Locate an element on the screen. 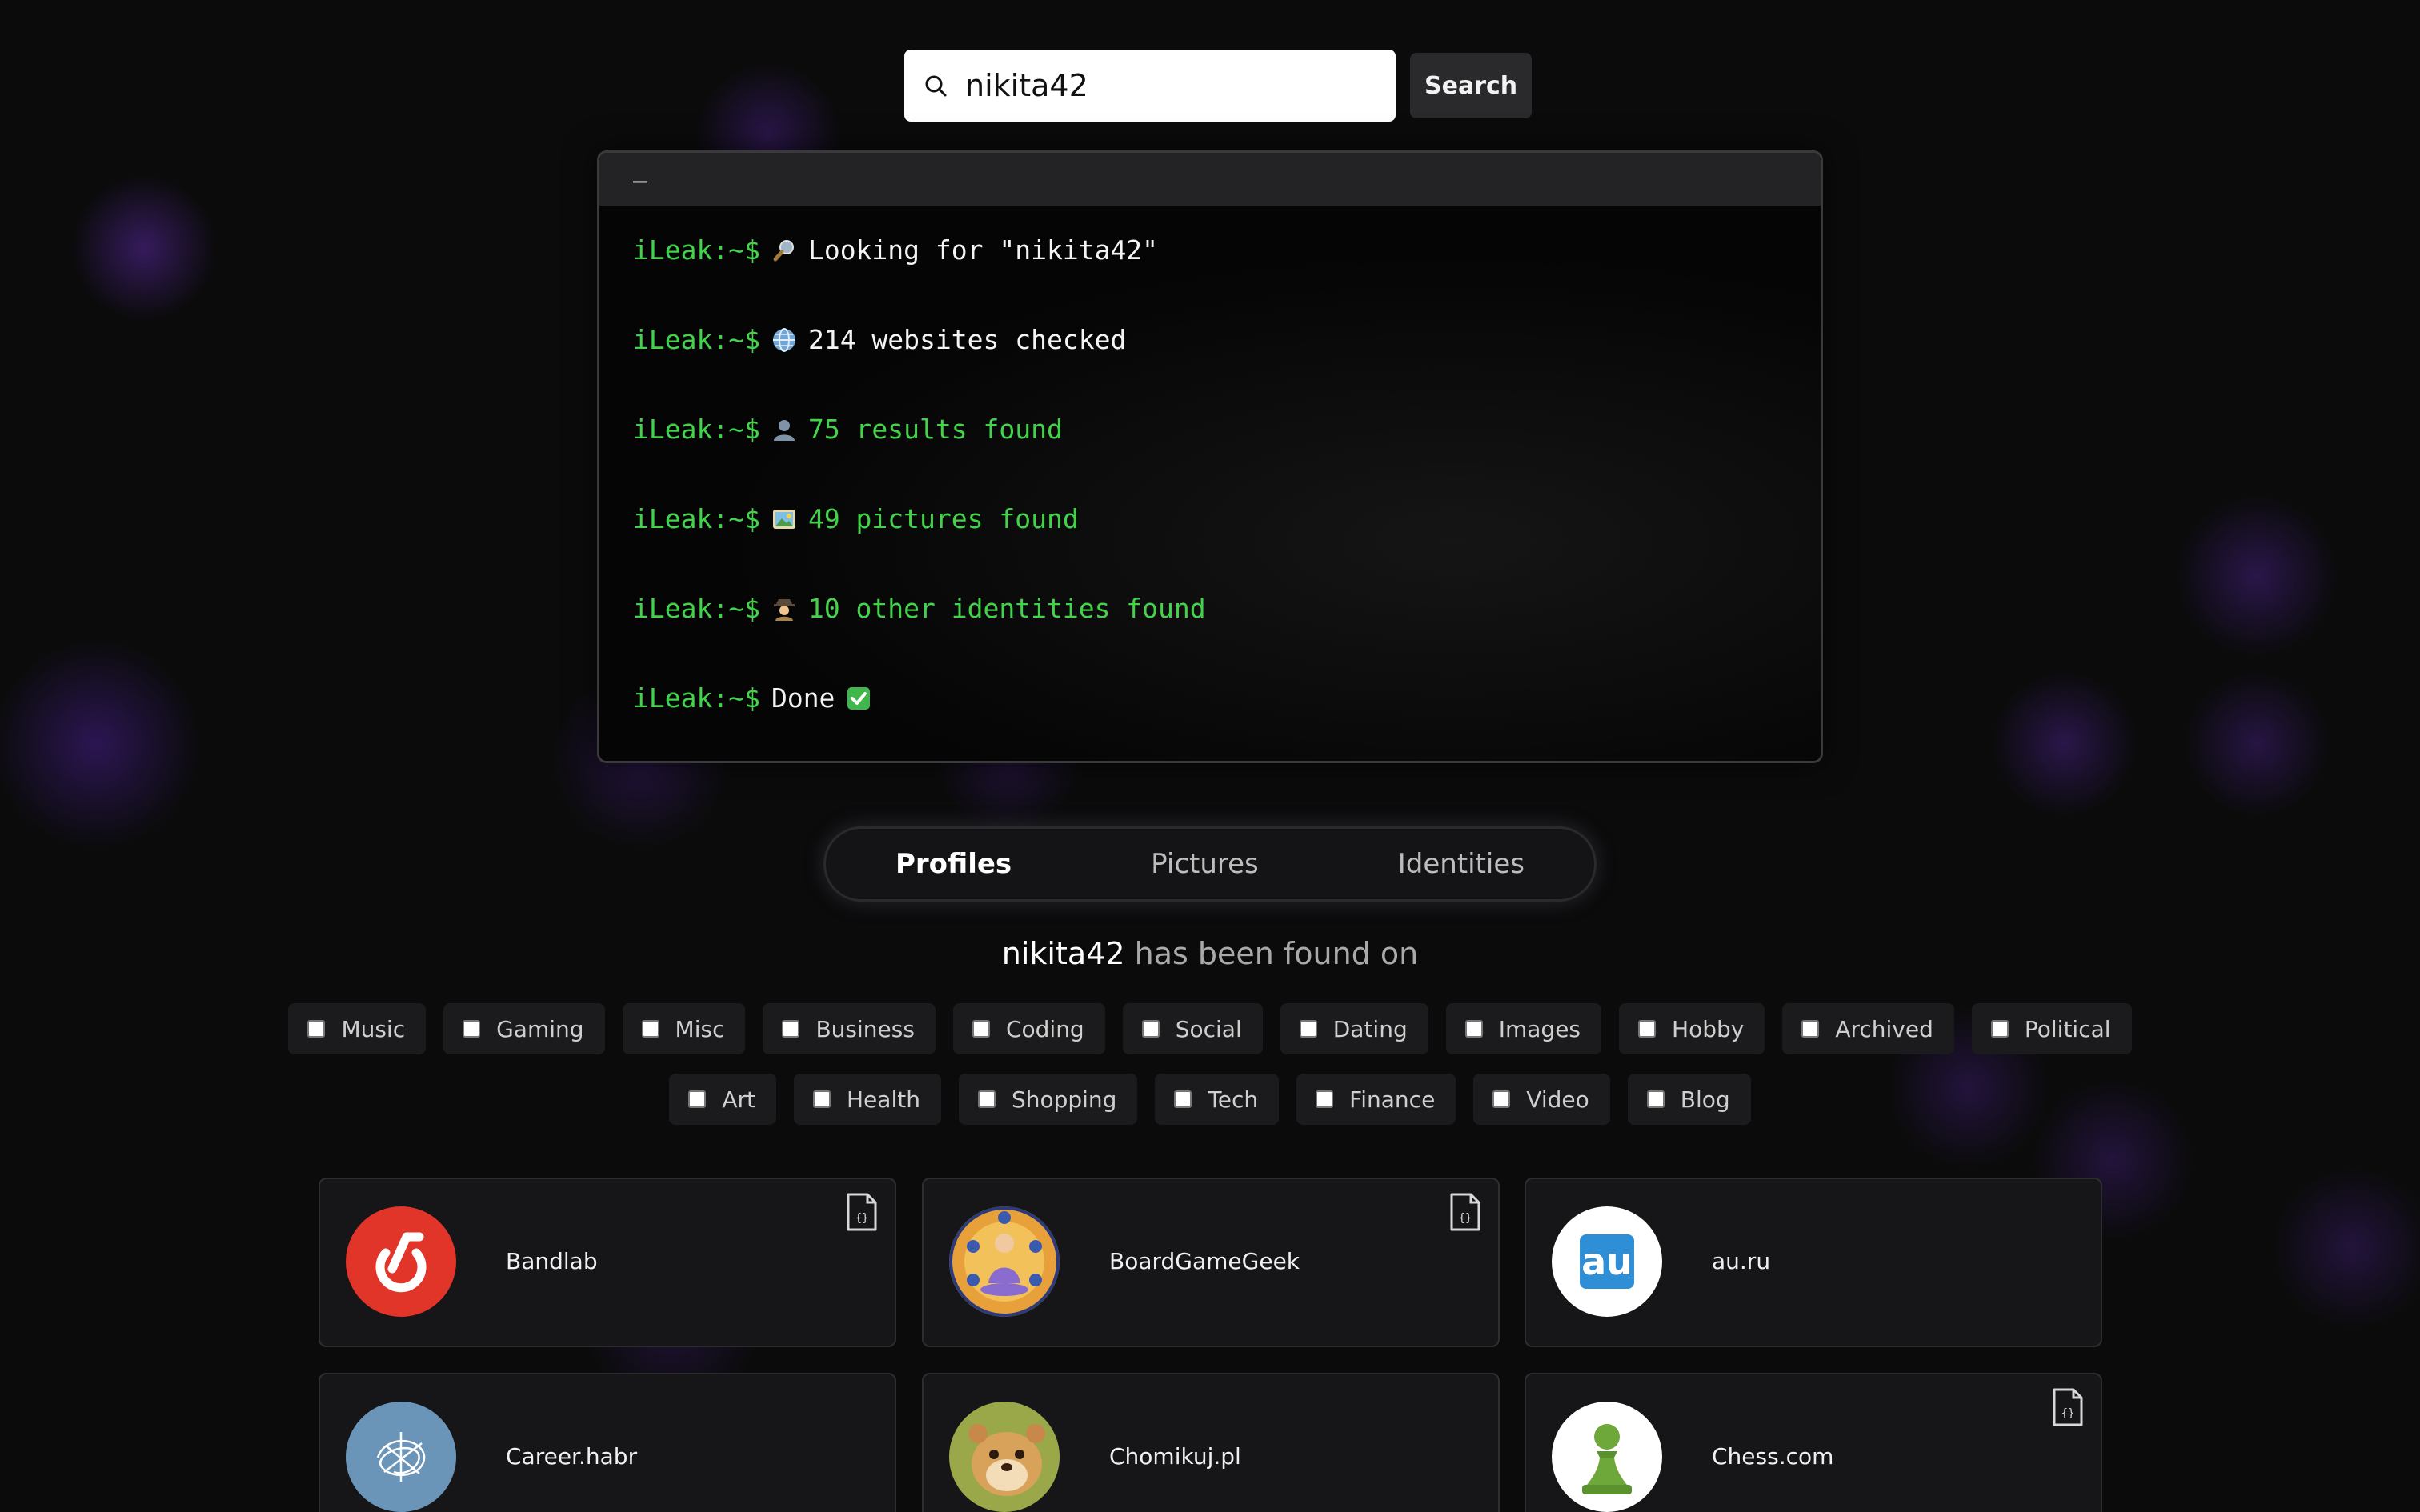 The height and width of the screenshot is (1512, 2420). found-suffix: has been found on is located at coordinates (1276, 953).